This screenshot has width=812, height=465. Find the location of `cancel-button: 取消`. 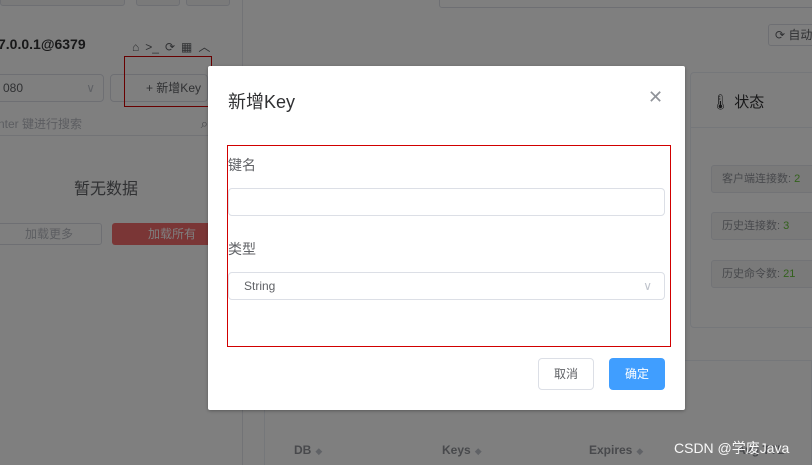

cancel-button: 取消 is located at coordinates (566, 374).